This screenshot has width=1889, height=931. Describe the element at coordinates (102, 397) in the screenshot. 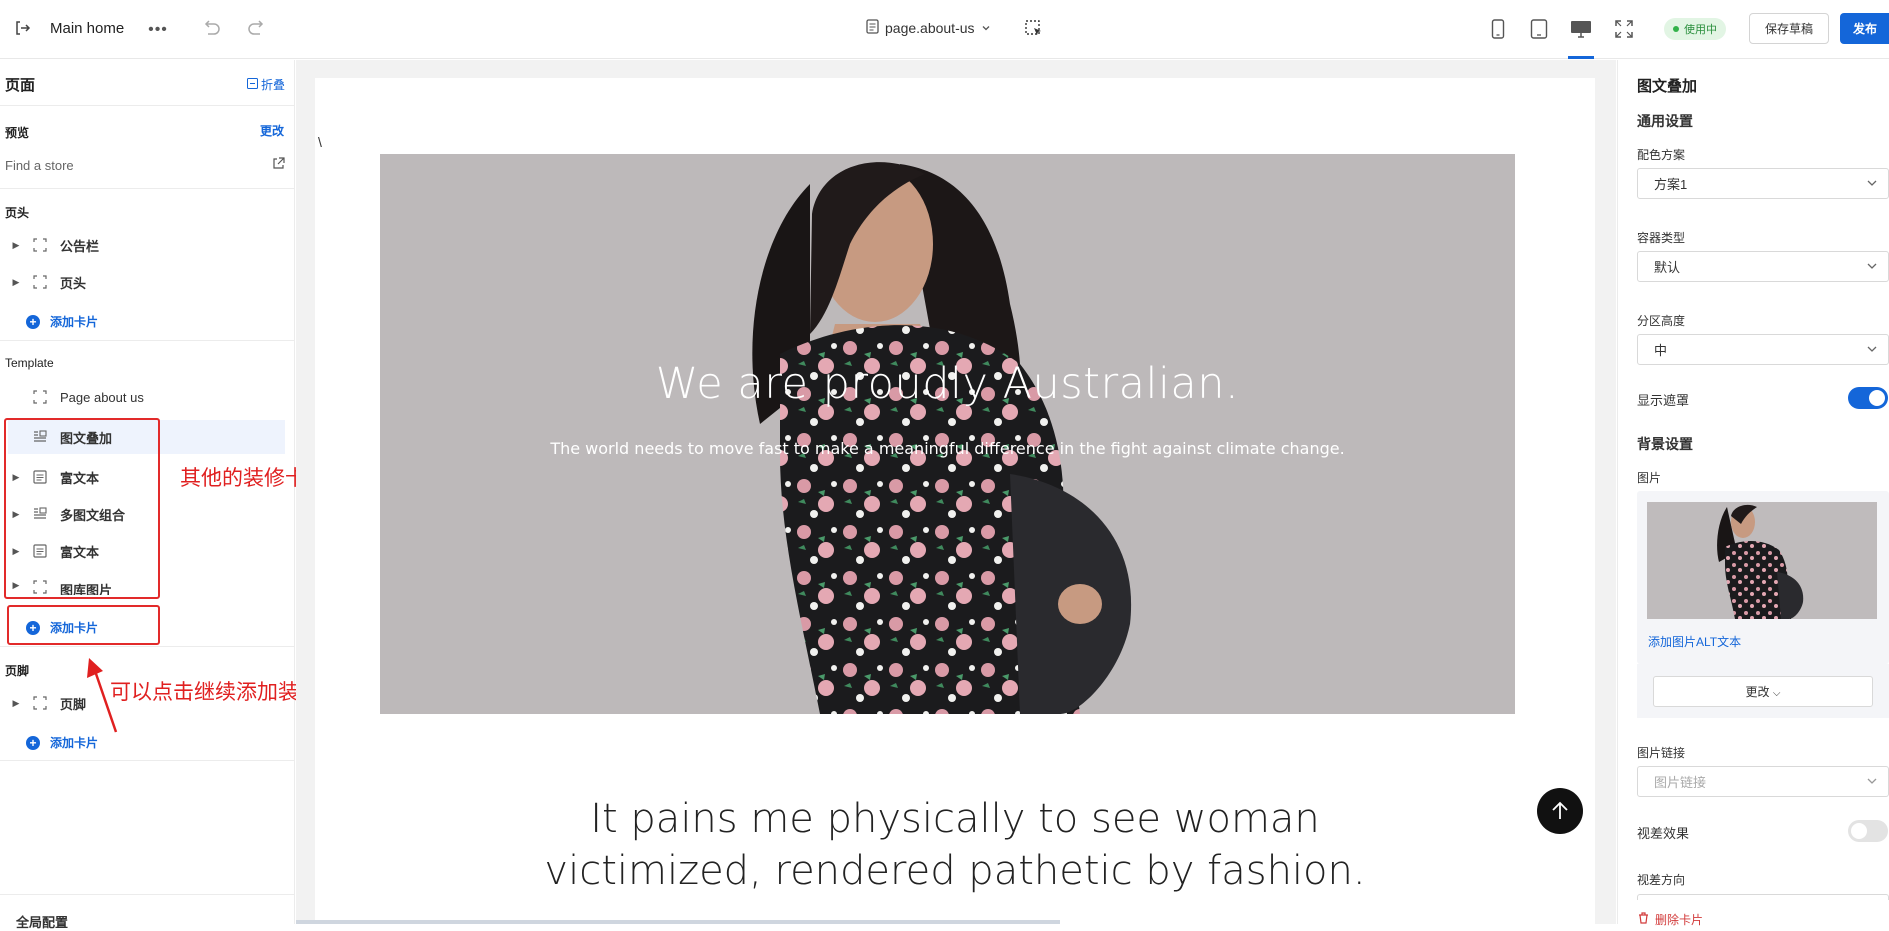

I see `sidebar-item-label: Page about us` at that location.